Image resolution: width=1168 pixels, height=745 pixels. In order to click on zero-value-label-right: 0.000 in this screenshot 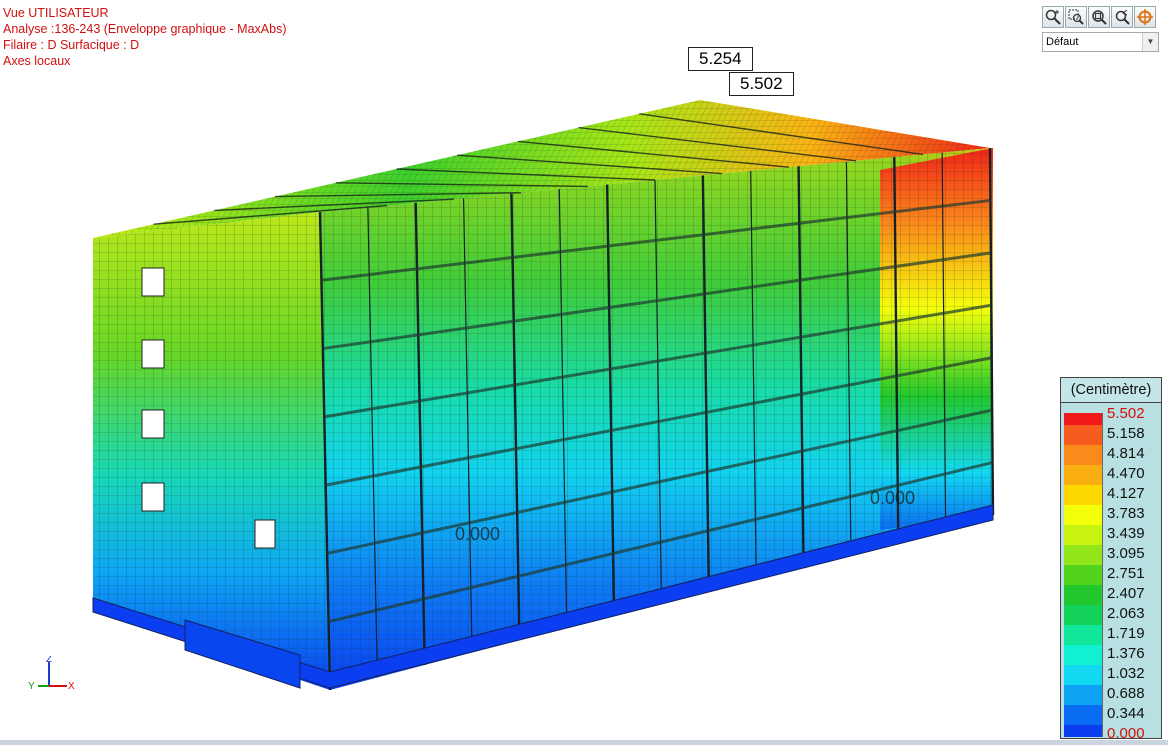, I will do `click(893, 498)`.